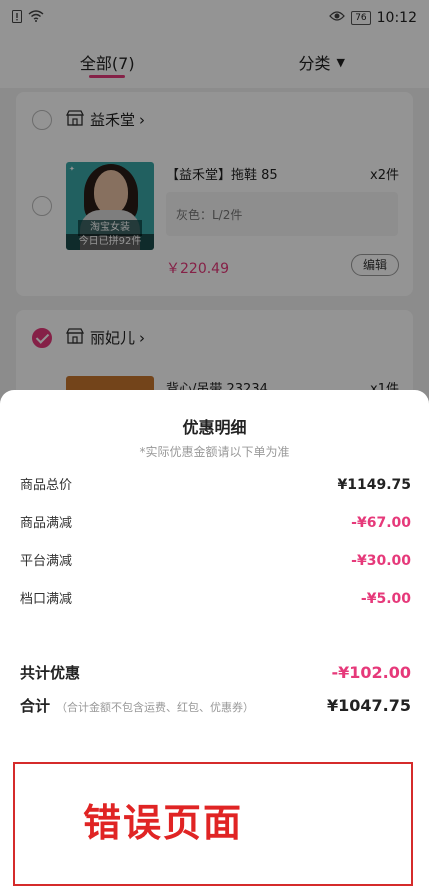 Image resolution: width=429 pixels, height=895 pixels. Describe the element at coordinates (163, 823) in the screenshot. I see `error-annotation-text: 错误页面` at that location.